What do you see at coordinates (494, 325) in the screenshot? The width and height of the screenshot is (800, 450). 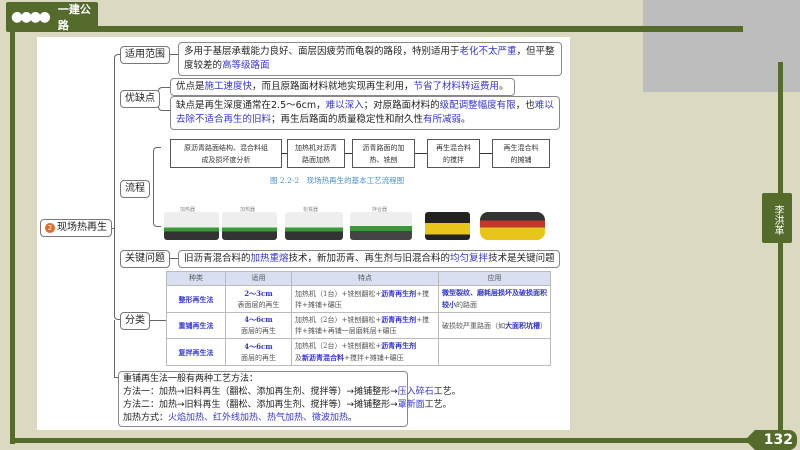 I see `cell-application: 破损较严重路面（如大面积坑槽）` at bounding box center [494, 325].